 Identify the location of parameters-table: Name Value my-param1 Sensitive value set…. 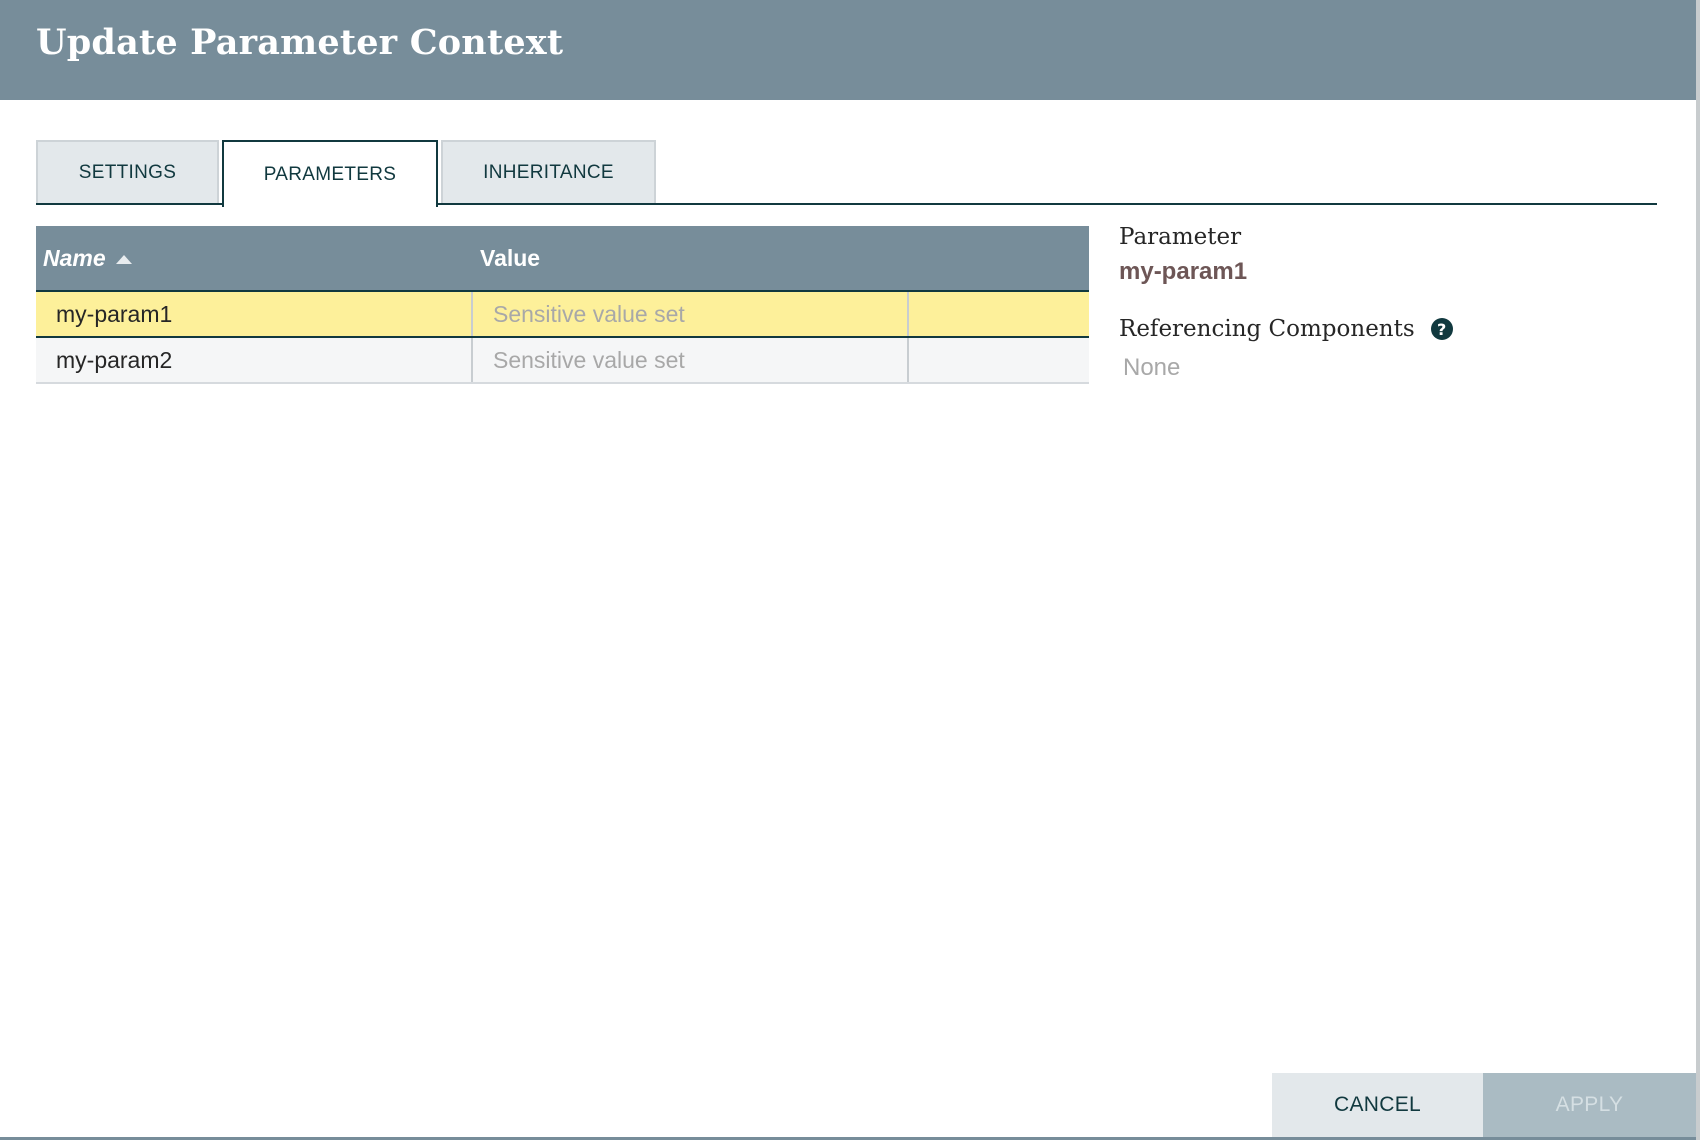
(562, 305).